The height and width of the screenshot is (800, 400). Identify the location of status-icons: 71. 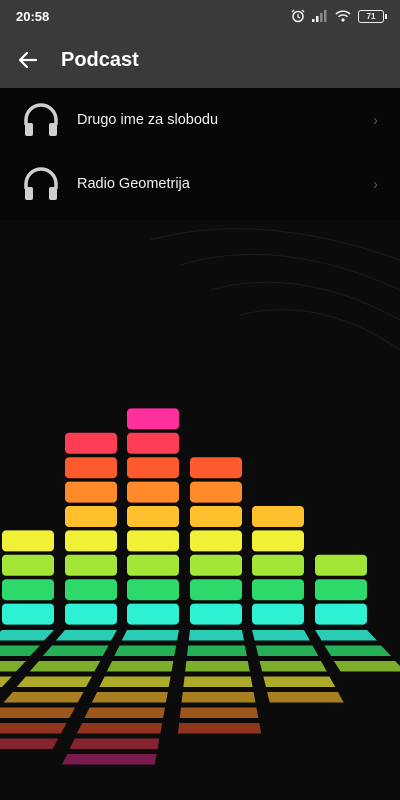
(339, 16).